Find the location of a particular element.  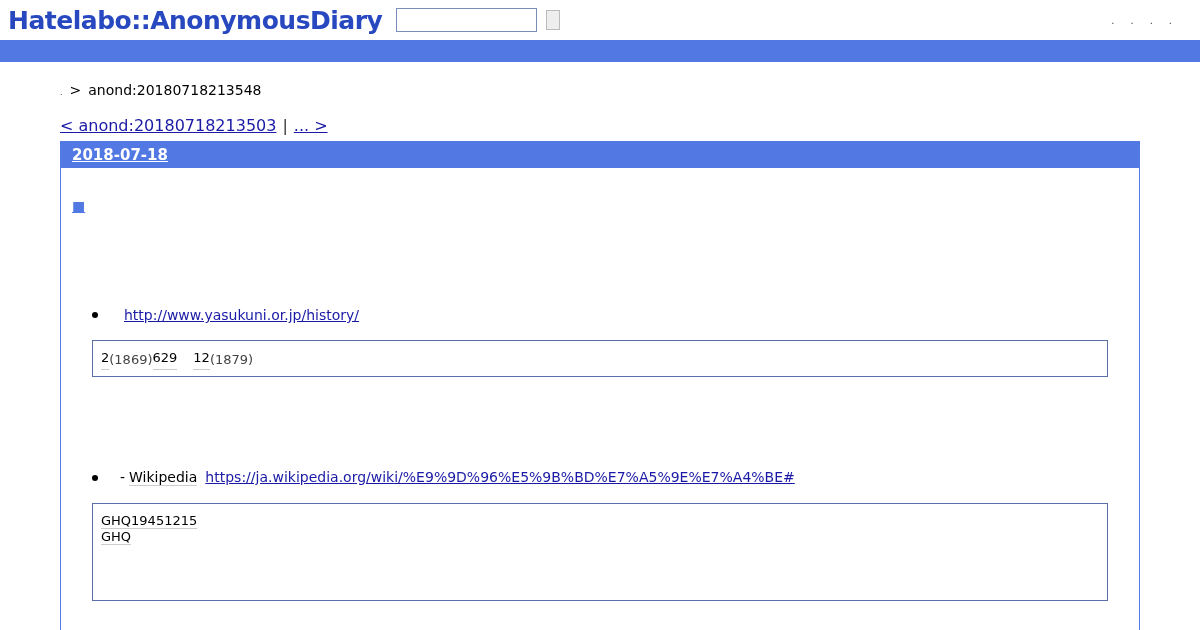

keyword-link: GHQ is located at coordinates (116, 537).